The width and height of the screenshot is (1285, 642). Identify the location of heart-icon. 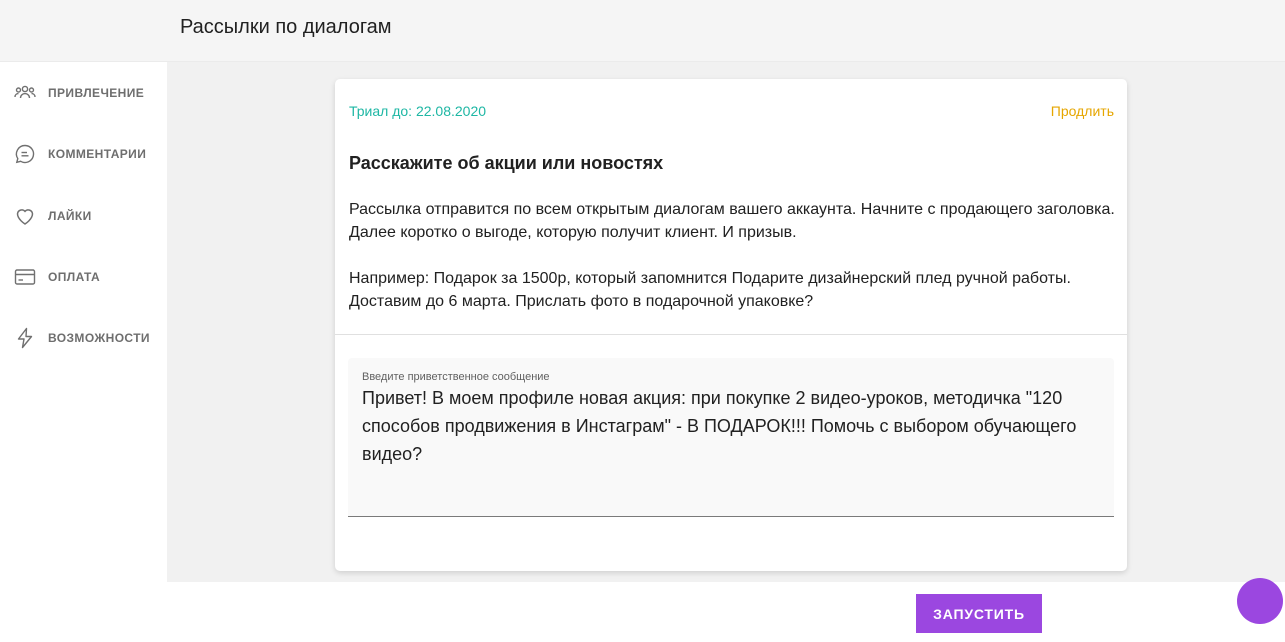
(25, 216).